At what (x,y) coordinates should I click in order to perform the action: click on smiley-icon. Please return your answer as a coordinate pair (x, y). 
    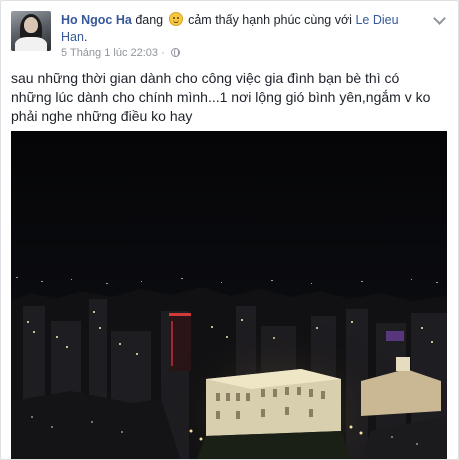
    Looking at the image, I should click on (175, 19).